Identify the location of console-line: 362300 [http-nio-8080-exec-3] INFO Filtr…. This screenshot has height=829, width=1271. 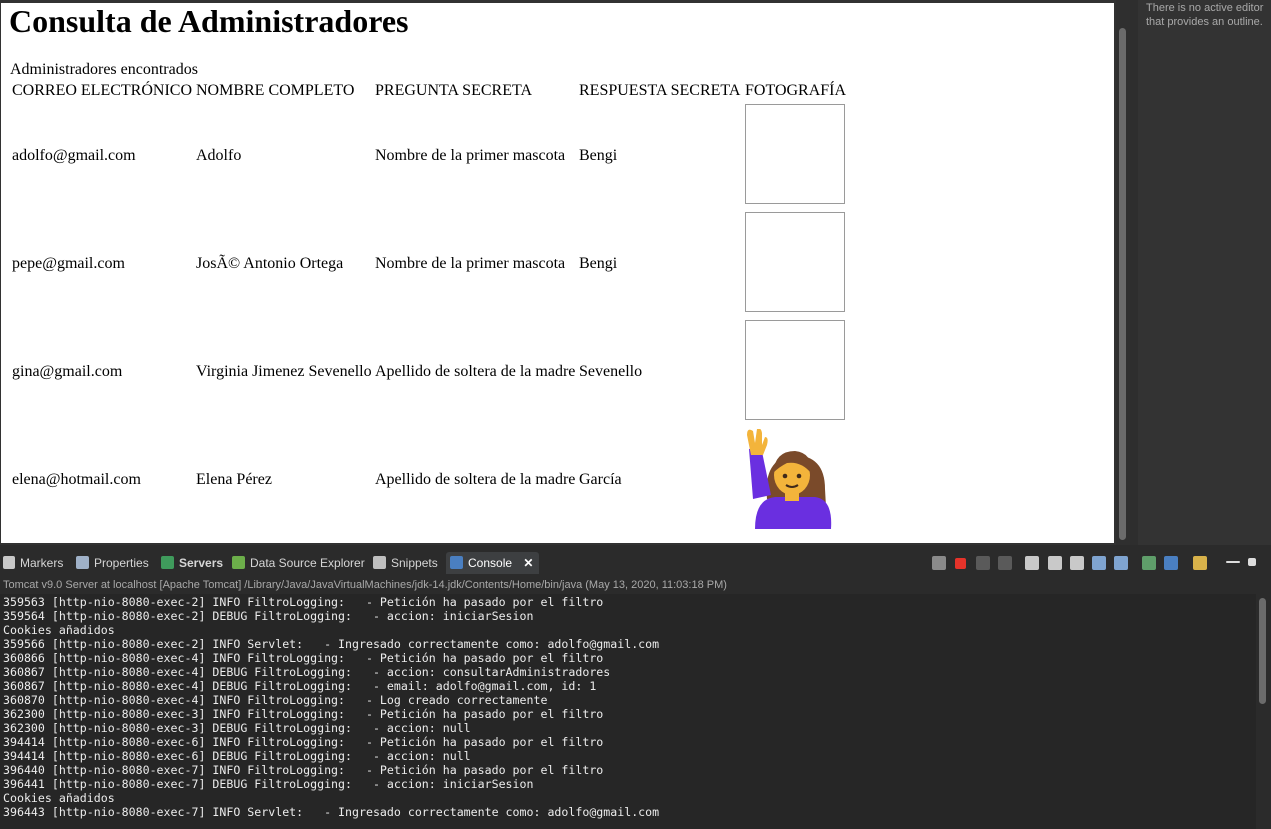
(303, 714).